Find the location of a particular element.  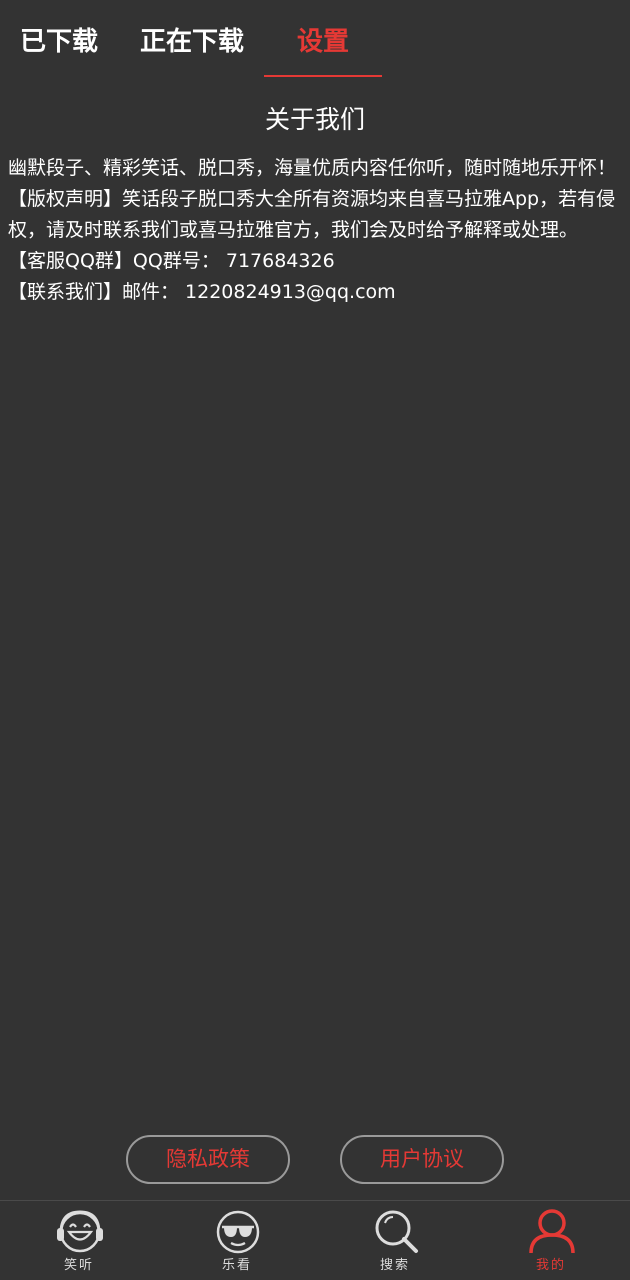

privacy-policy-button: 隐私政策 is located at coordinates (208, 1159).